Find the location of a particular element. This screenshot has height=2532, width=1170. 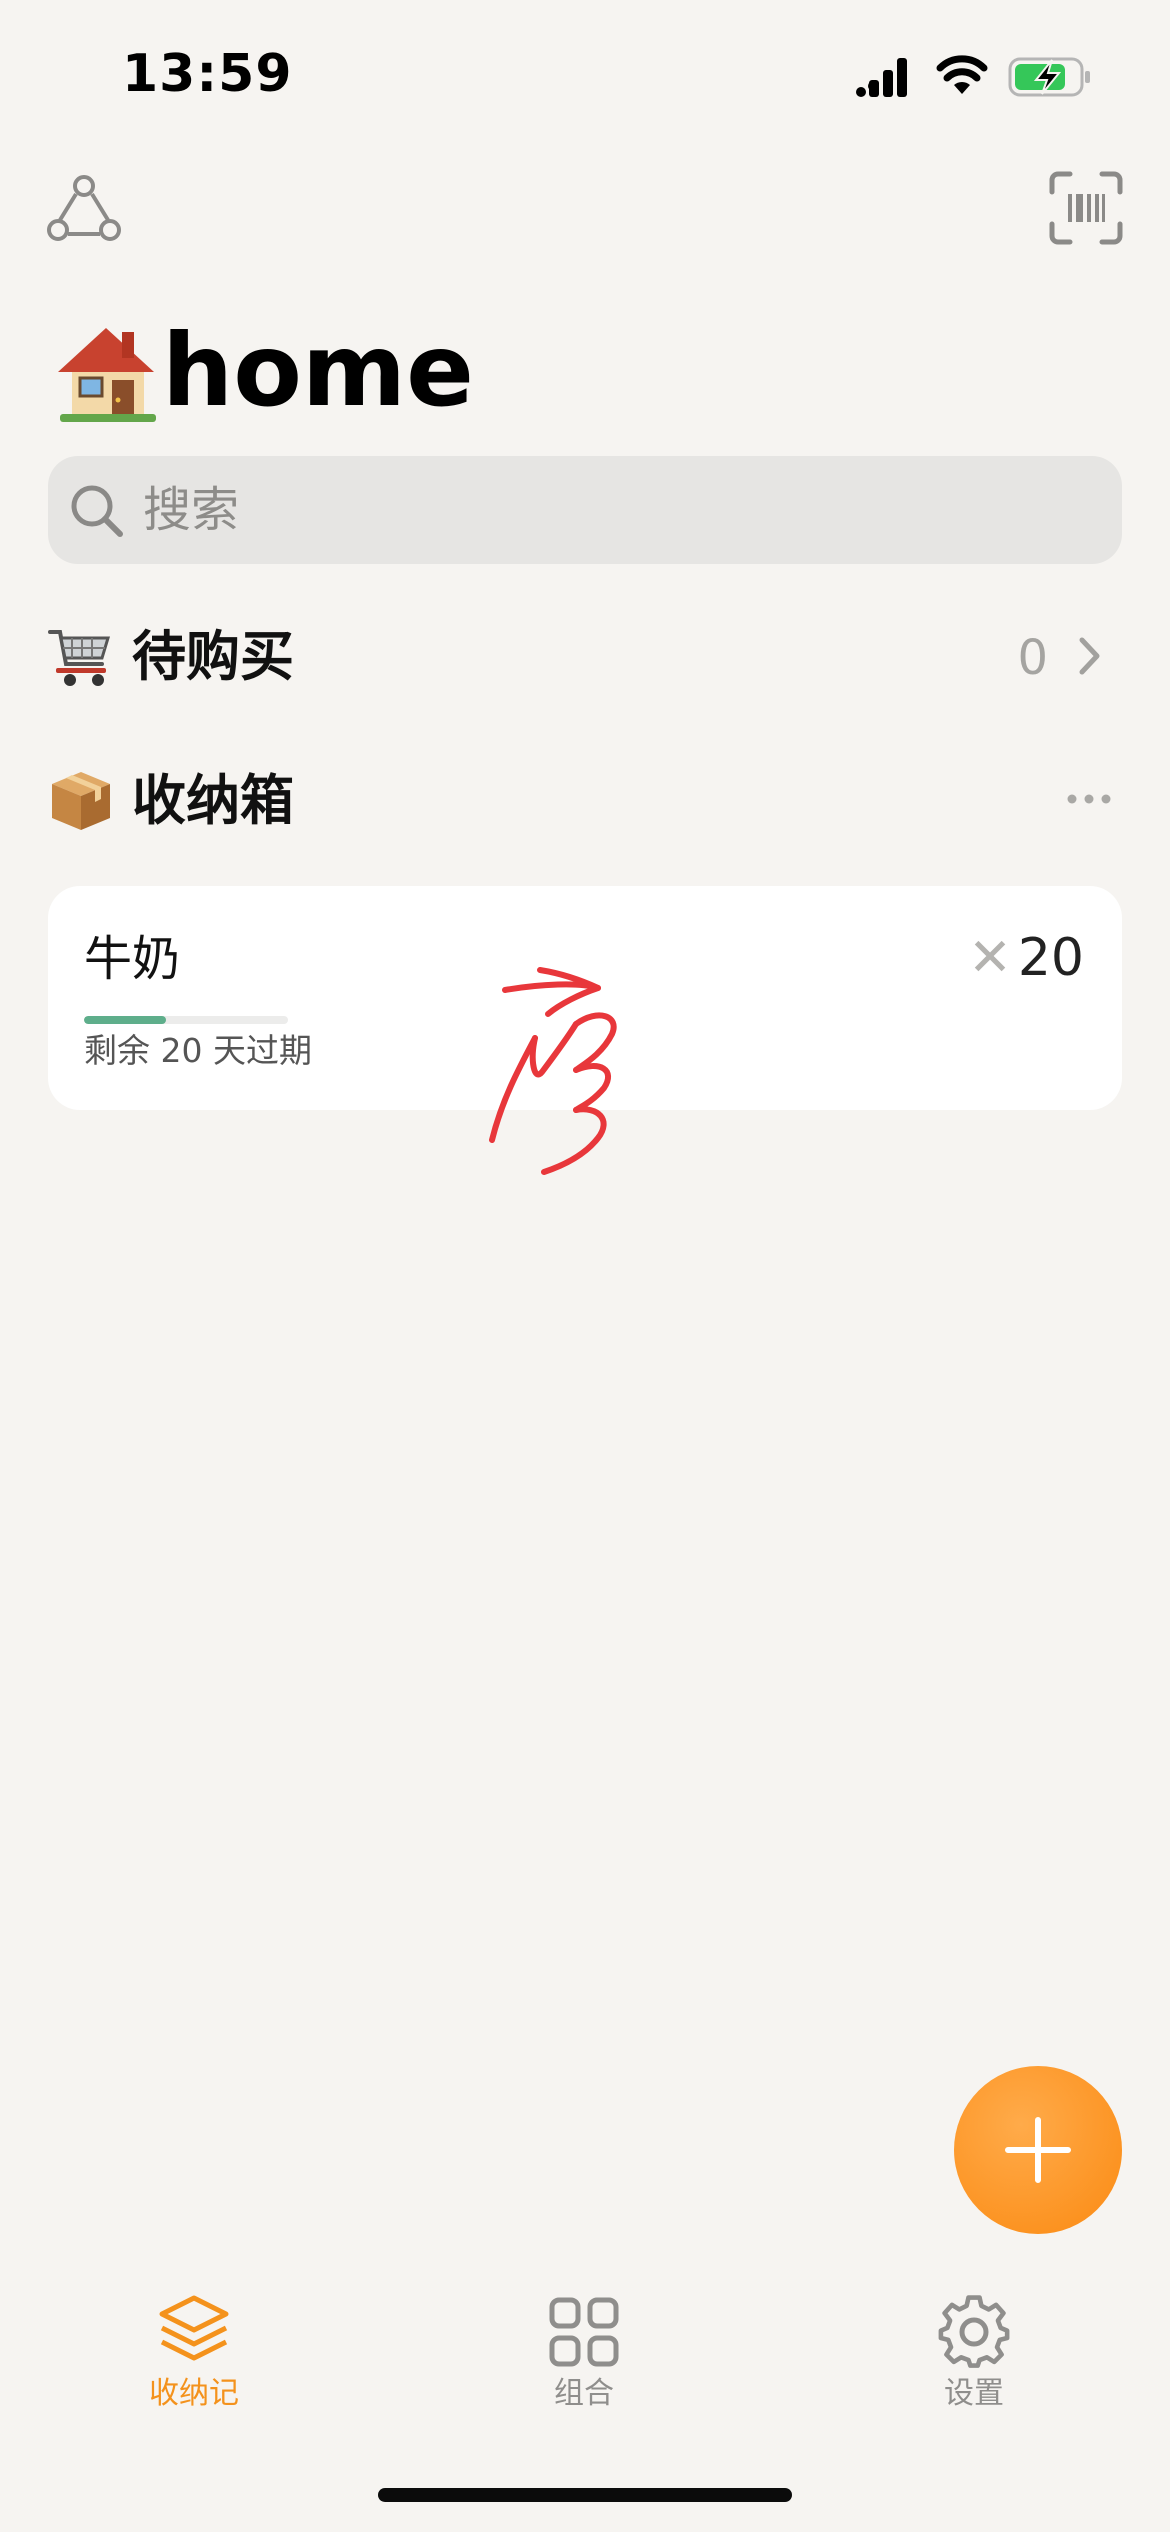

package-icon is located at coordinates (81, 801).